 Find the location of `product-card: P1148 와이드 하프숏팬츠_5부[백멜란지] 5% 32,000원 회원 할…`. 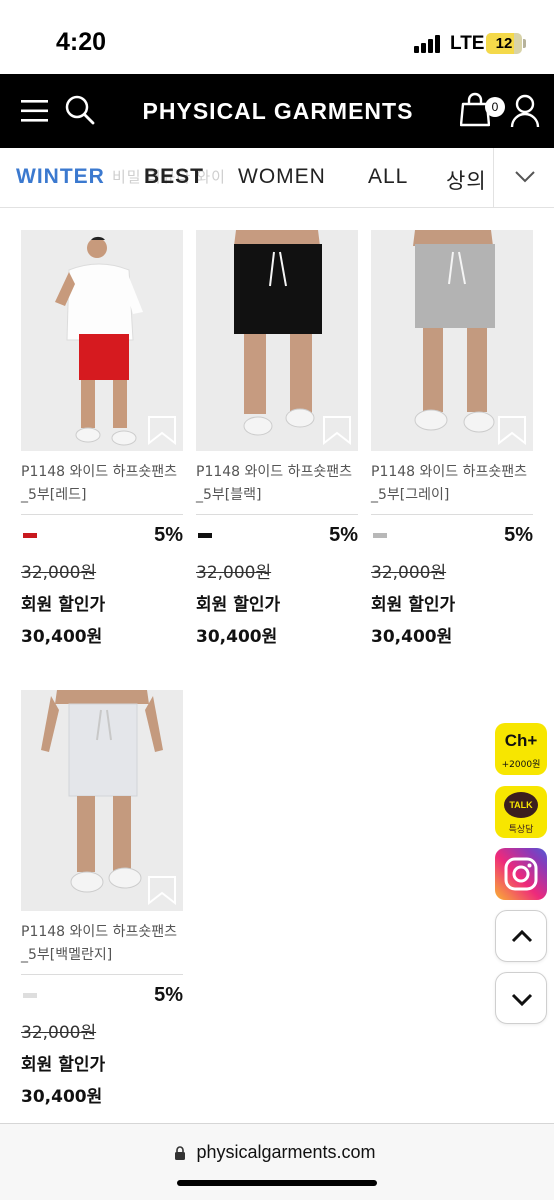

product-card: P1148 와이드 하프숏팬츠_5부[백멜란지] 5% 32,000원 회원 할… is located at coordinates (102, 905).